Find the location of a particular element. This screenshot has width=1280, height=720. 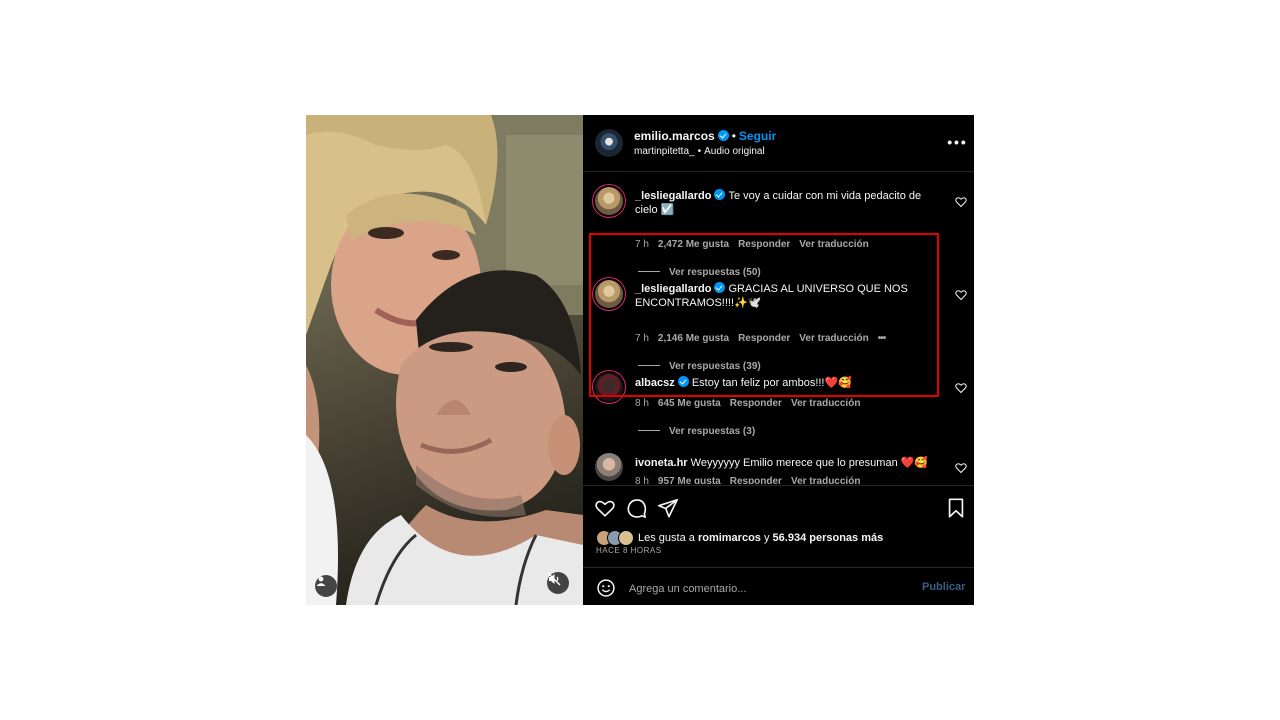

view-replies-button: Ver respuestas (3) is located at coordinates (696, 431).